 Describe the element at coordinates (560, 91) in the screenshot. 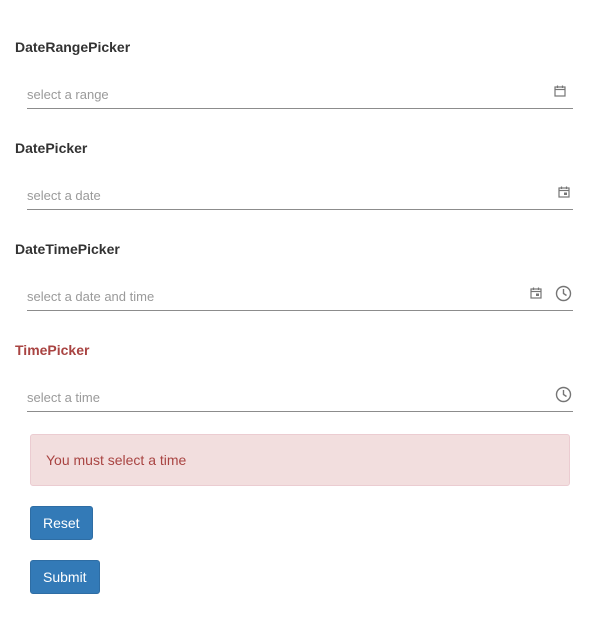

I see `calendar-range-icon` at that location.